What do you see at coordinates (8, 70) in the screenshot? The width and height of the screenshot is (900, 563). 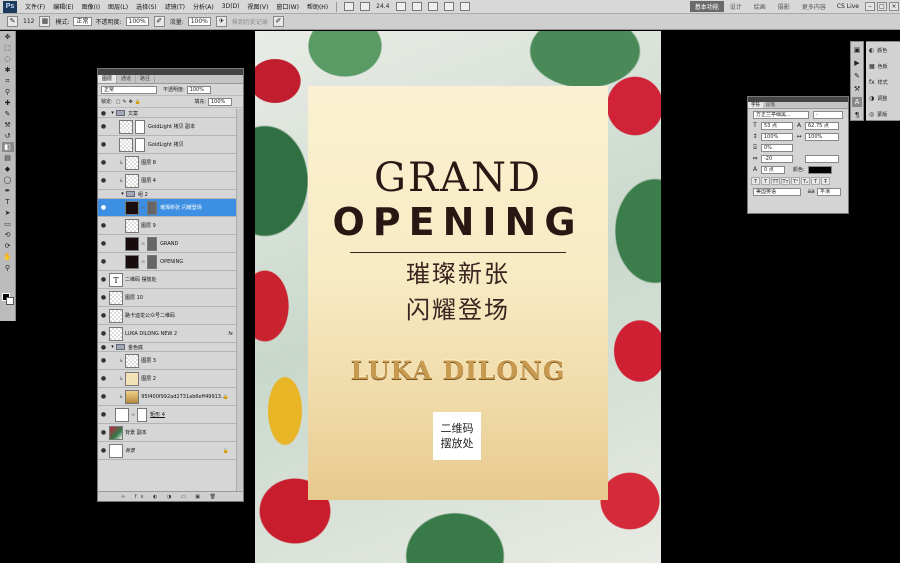 I see `quick-select-tool-icon: ✱` at bounding box center [8, 70].